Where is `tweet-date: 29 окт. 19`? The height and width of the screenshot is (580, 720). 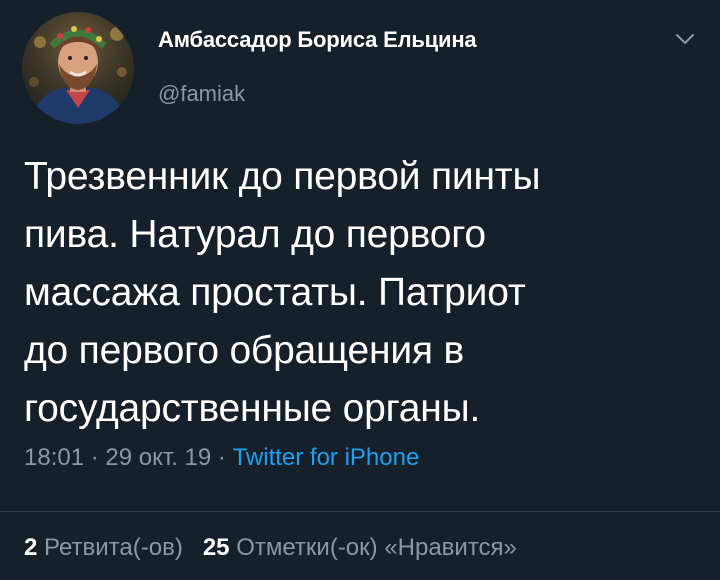
tweet-date: 29 окт. 19 is located at coordinates (158, 457).